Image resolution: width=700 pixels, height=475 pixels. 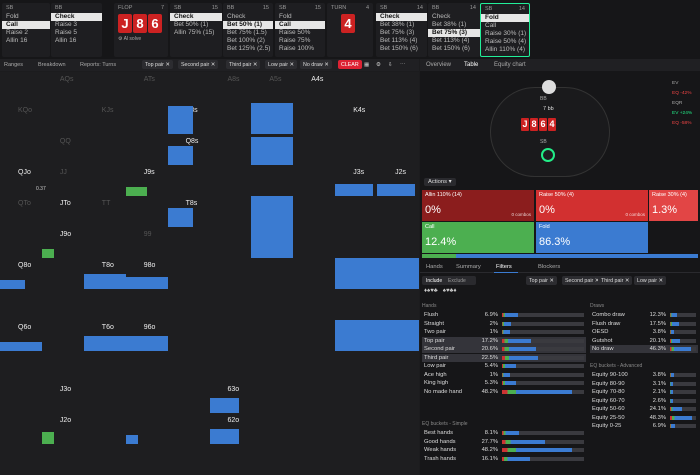 I want to click on table-row: No made hand 48.2%, so click(x=504, y=392).